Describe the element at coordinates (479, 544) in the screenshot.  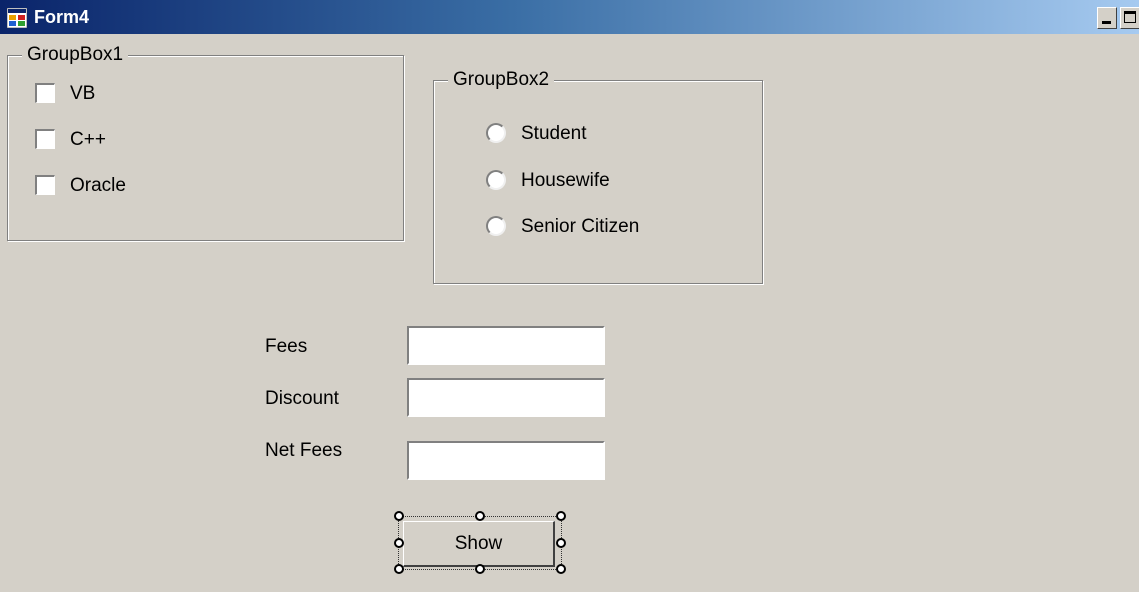
I see `show-button: Show` at that location.